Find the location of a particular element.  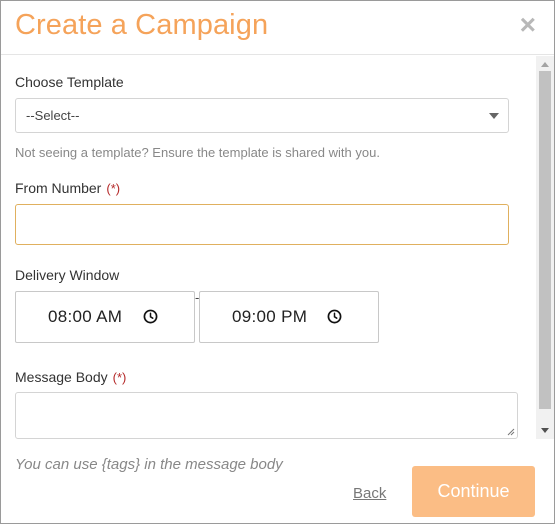

scroll-down-arrow-icon is located at coordinates (545, 430).